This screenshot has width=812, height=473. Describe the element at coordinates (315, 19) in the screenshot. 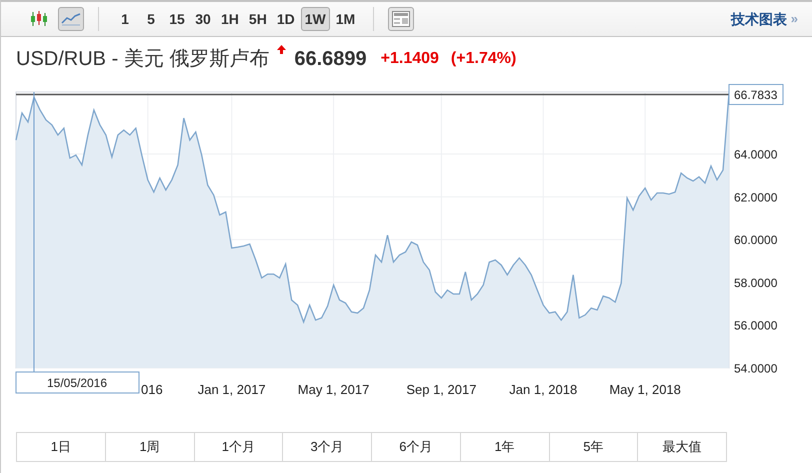

I see `interval-button: 1W` at that location.